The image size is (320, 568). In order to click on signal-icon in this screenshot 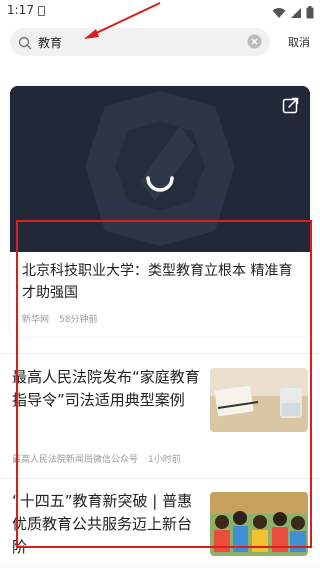, I will do `click(296, 13)`.